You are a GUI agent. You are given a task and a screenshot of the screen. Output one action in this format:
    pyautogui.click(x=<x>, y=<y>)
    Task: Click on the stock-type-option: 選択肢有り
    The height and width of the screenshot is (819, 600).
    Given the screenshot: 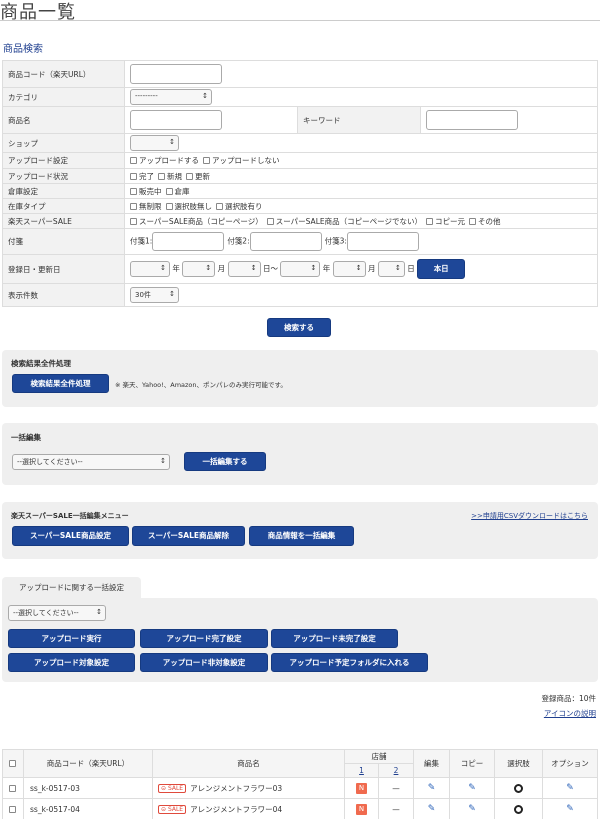 What is the action you would take?
    pyautogui.click(x=239, y=206)
    